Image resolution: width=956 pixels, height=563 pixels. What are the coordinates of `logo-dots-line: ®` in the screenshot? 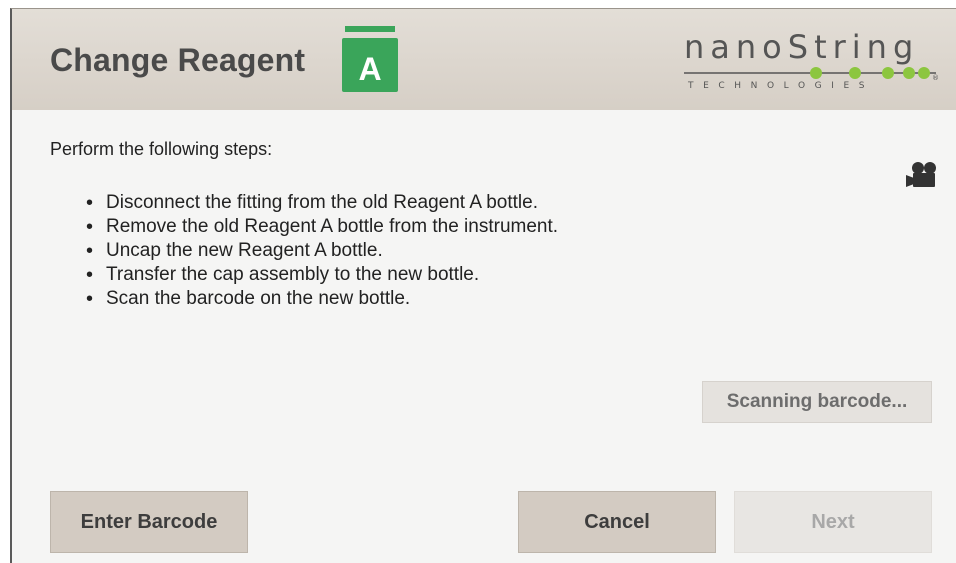 It's located at (811, 74).